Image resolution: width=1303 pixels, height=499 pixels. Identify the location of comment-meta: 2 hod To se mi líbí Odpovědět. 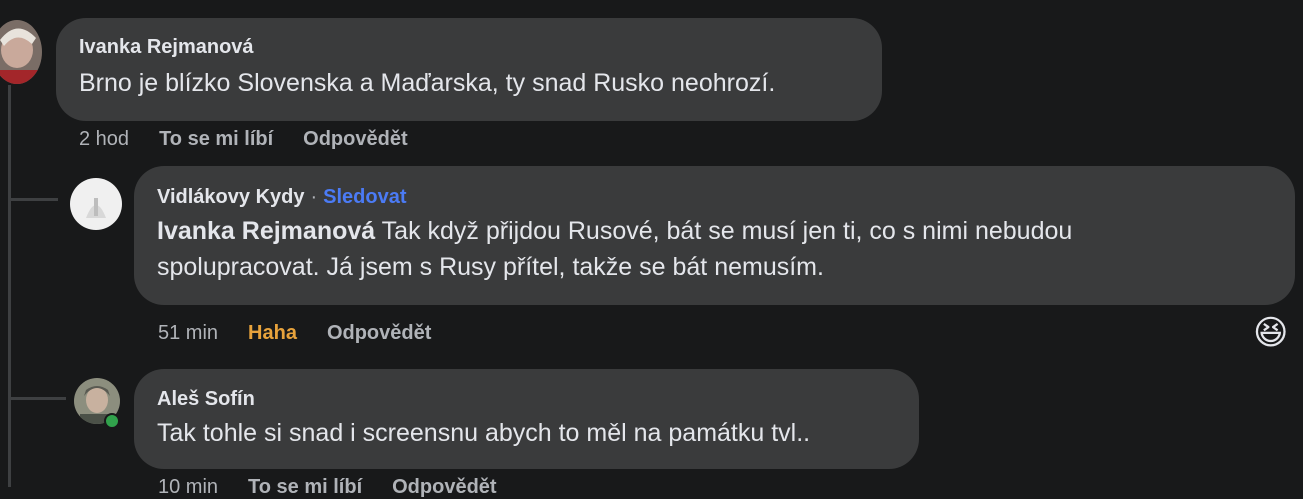
(258, 139).